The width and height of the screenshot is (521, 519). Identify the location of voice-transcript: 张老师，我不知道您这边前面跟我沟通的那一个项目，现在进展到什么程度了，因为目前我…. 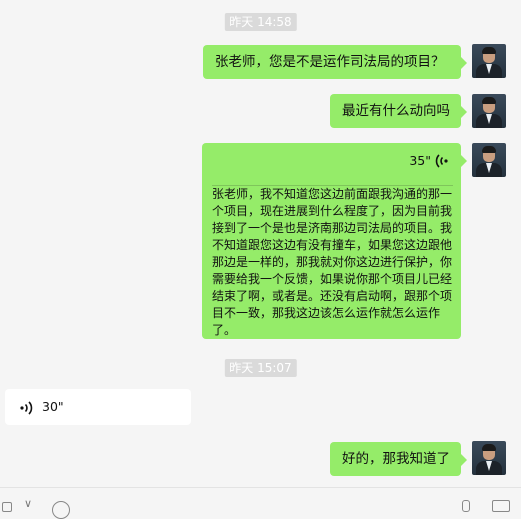
(332, 261).